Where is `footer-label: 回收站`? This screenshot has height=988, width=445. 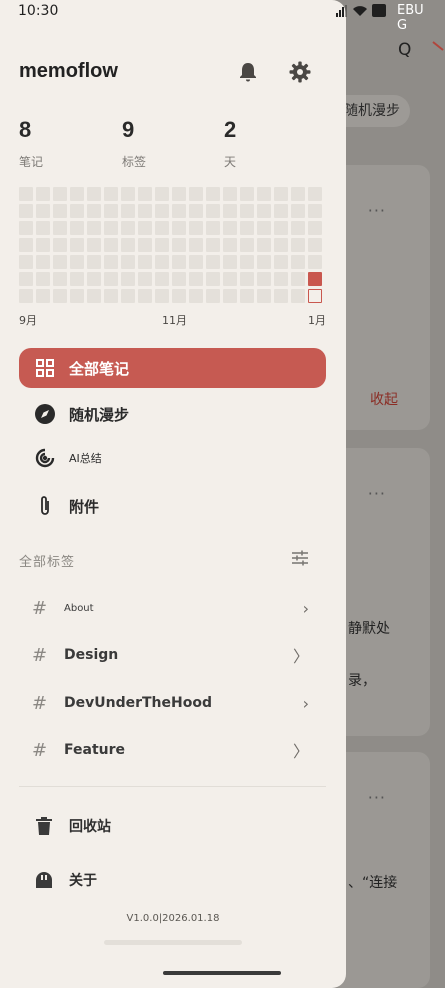 footer-label: 回收站 is located at coordinates (90, 827).